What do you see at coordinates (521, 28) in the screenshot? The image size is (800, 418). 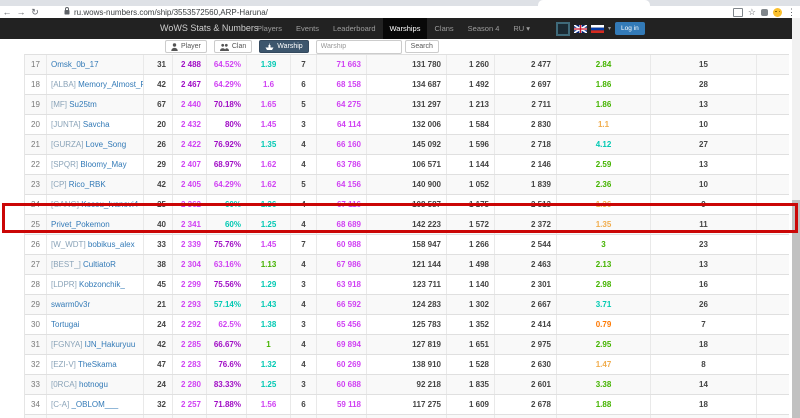 I see `nav-item-ru-: RU ▾` at bounding box center [521, 28].